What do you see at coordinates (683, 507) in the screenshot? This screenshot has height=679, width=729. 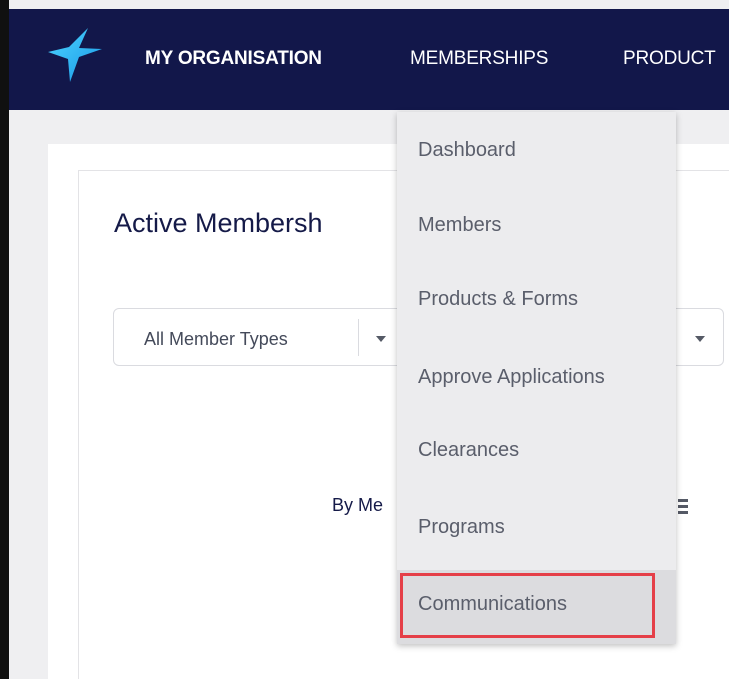 I see `chart-menu-icon` at bounding box center [683, 507].